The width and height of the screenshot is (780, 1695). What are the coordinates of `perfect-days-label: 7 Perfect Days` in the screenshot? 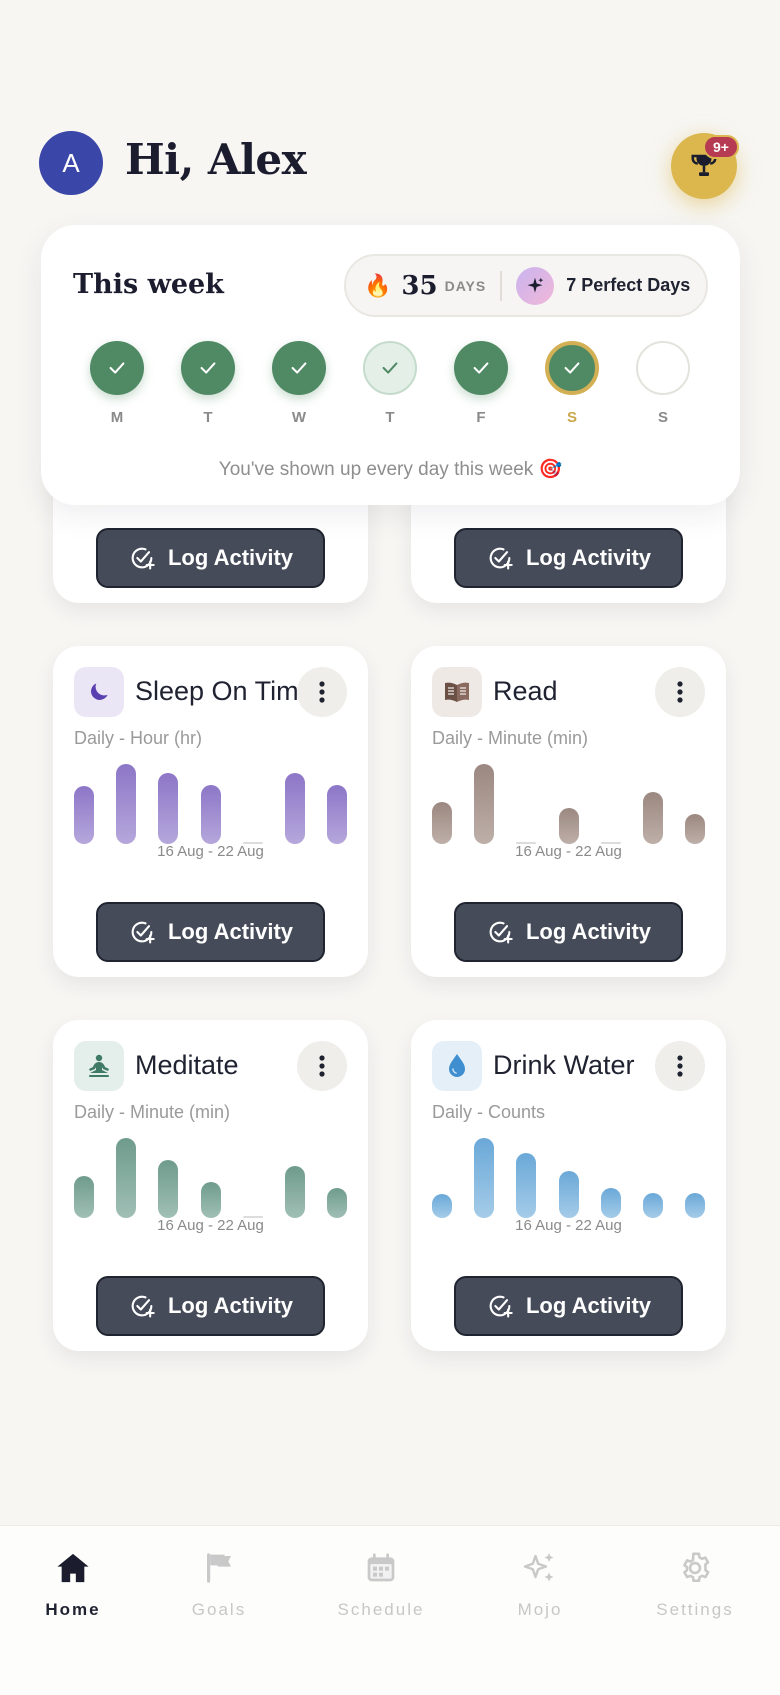 It's located at (628, 285).